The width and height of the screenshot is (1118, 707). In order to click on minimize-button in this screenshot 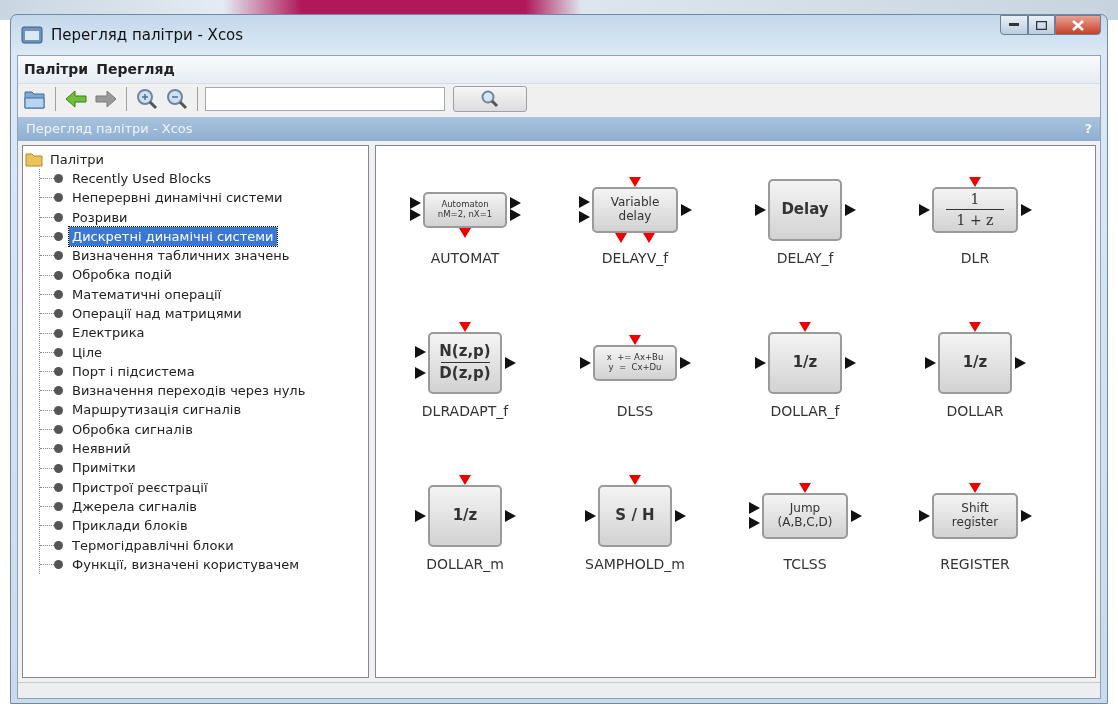, I will do `click(1014, 25)`.